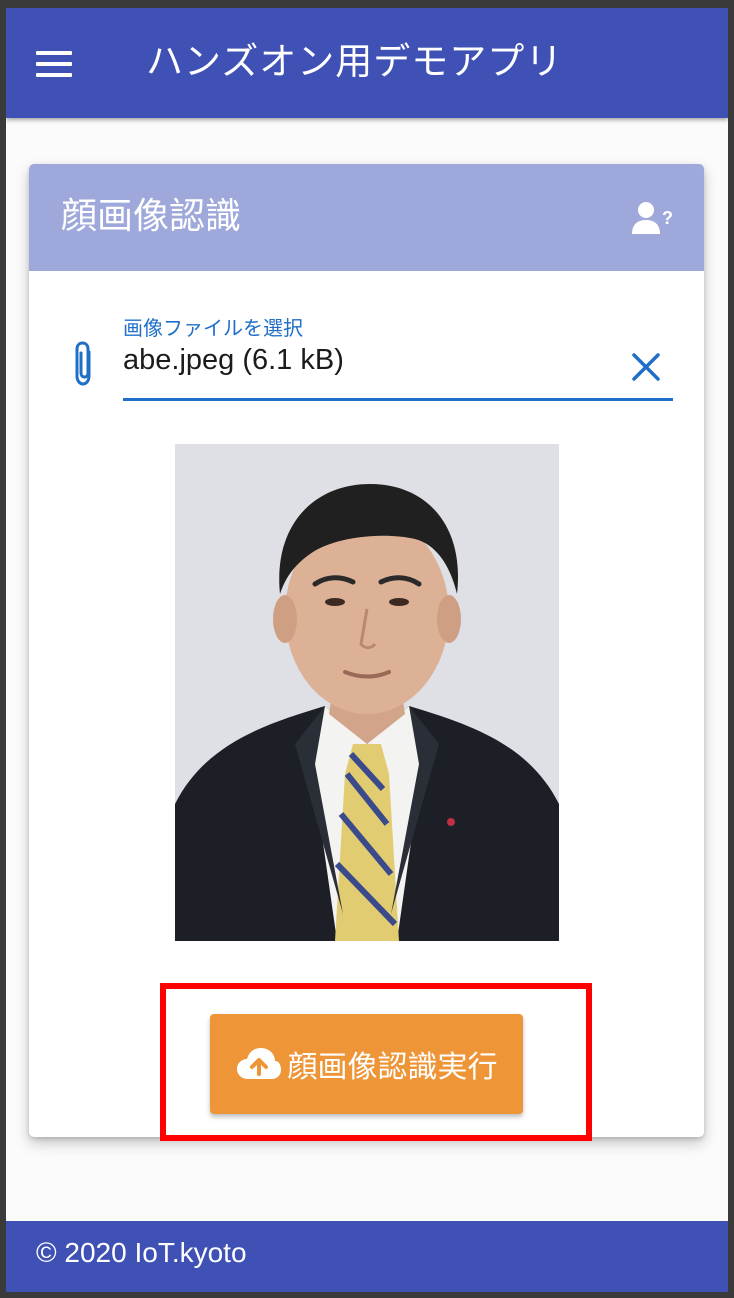 Image resolution: width=734 pixels, height=1298 pixels. Describe the element at coordinates (652, 218) in the screenshot. I see `face-help-icon: ?` at that location.